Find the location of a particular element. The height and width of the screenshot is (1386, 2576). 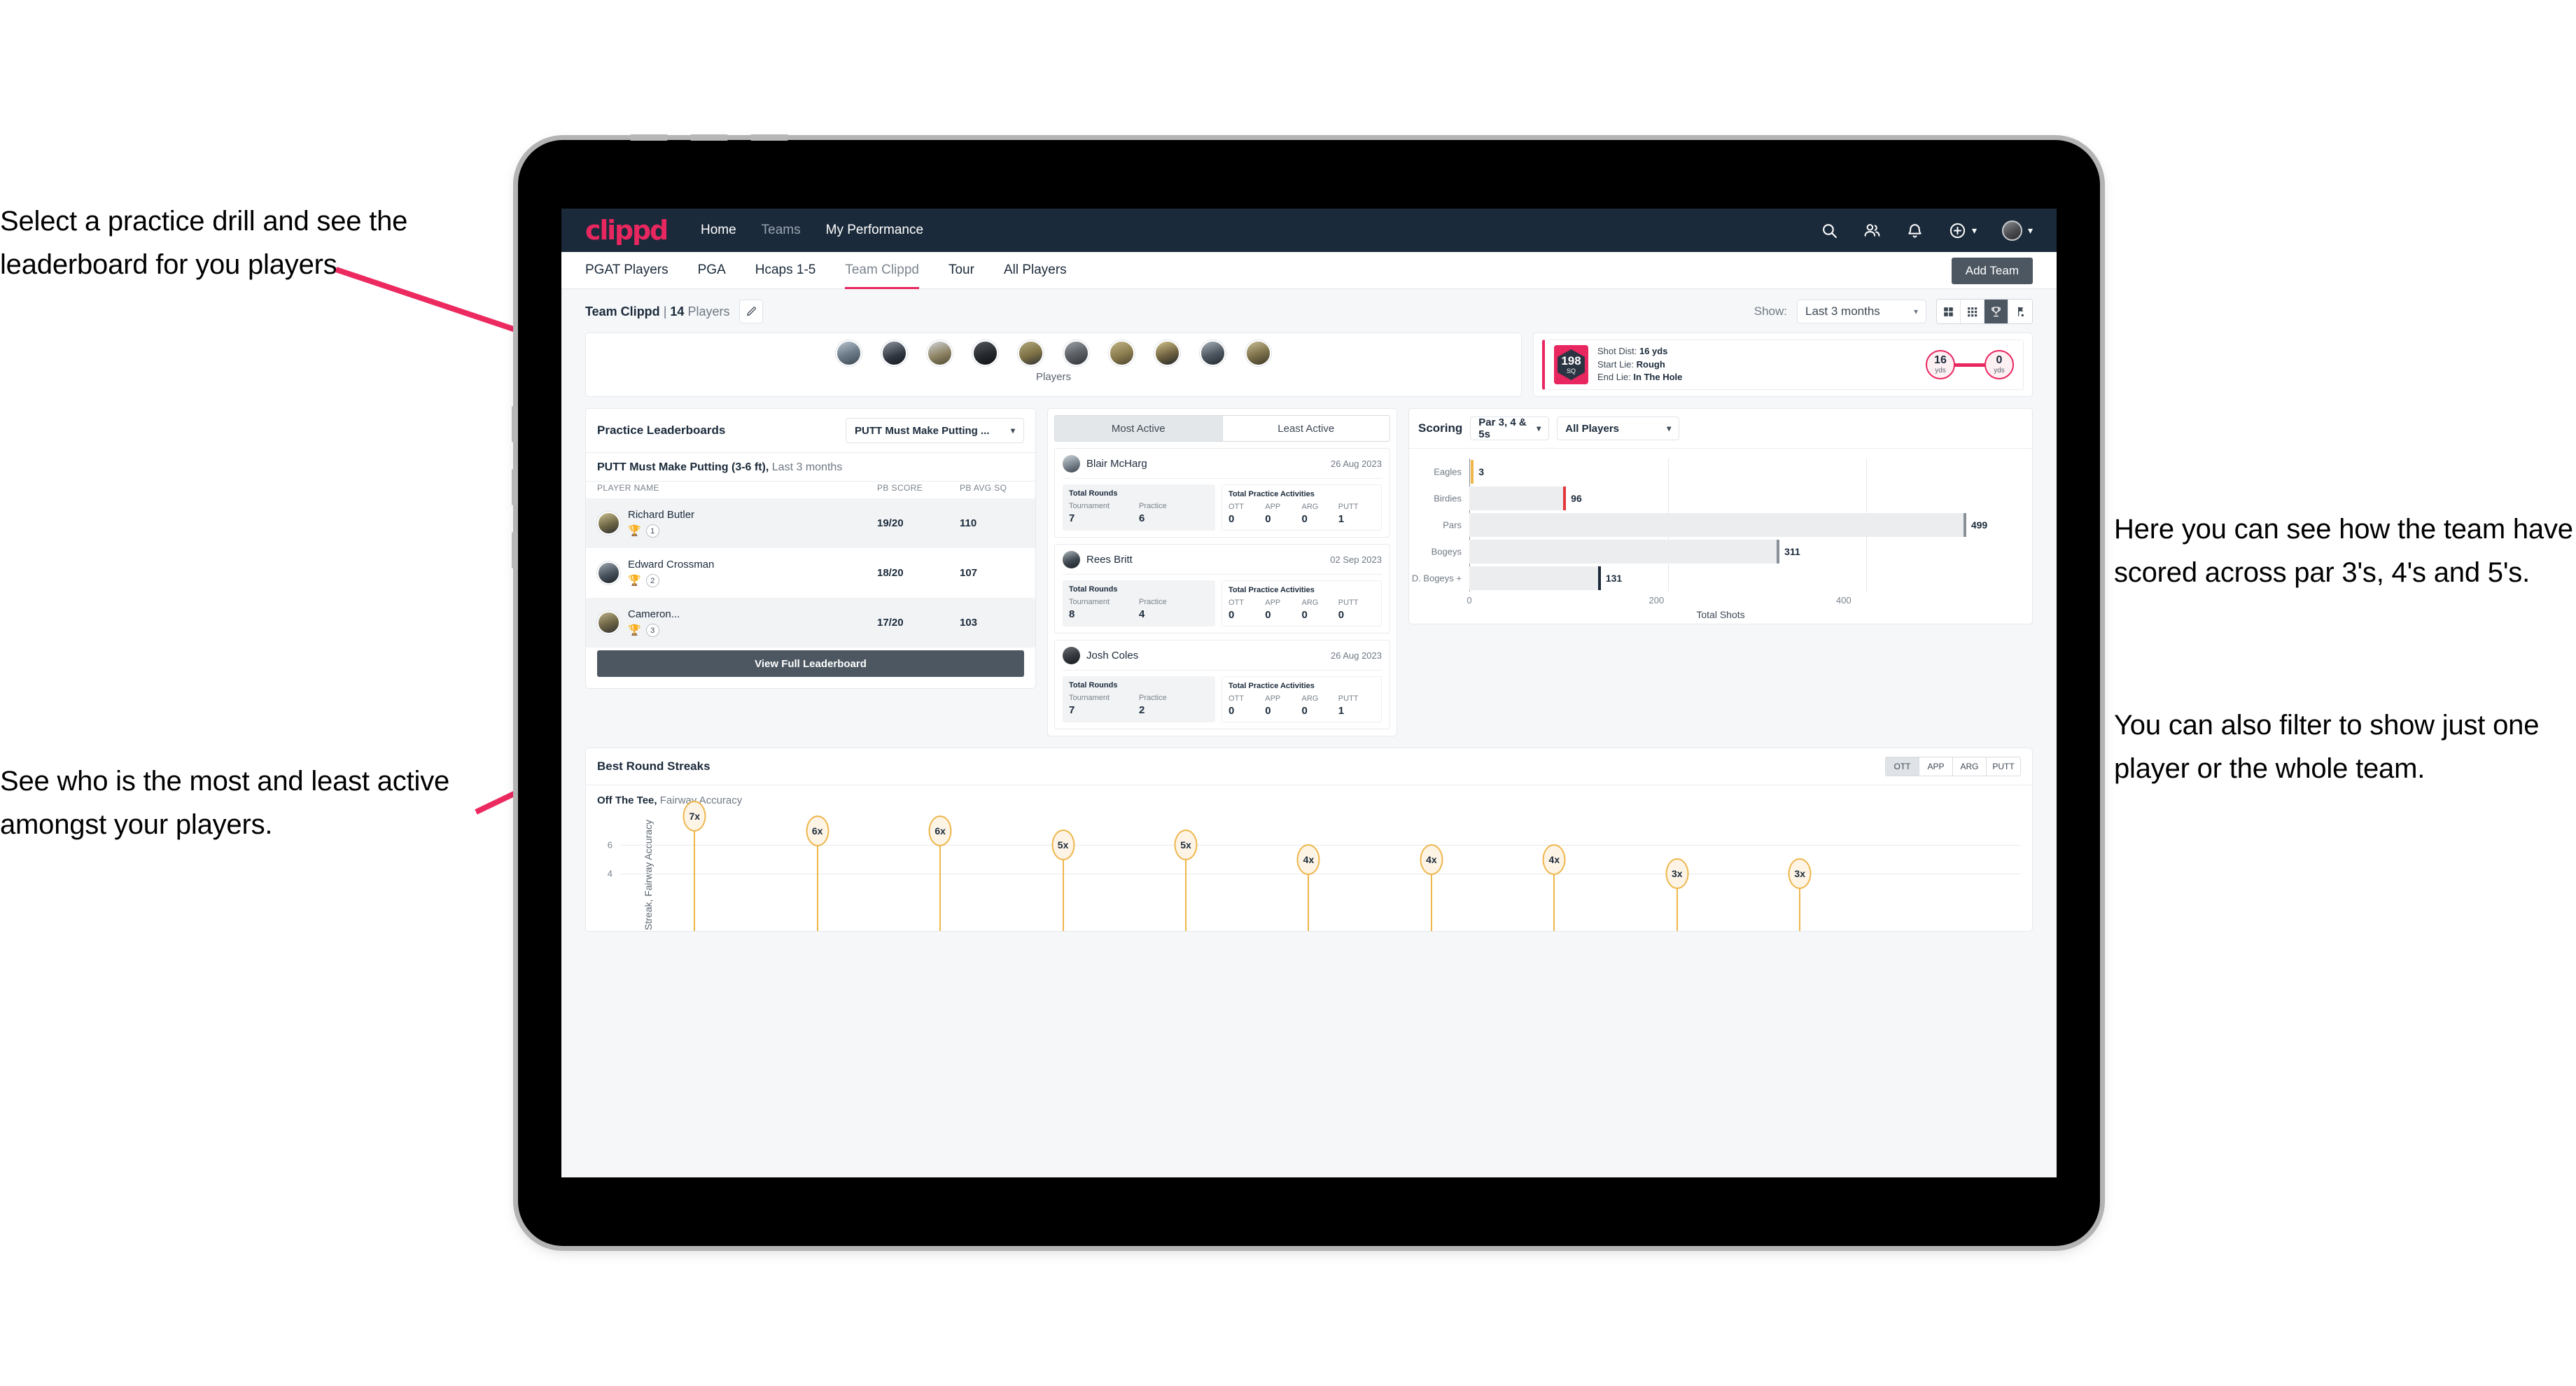

arg-value: 0 is located at coordinates (1304, 615).